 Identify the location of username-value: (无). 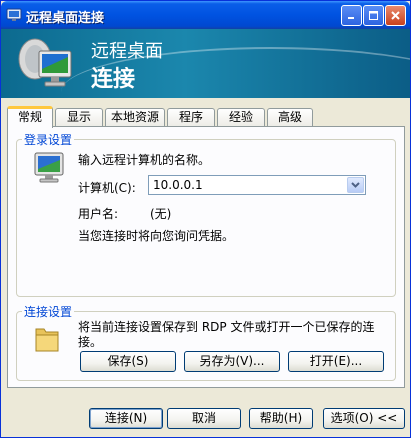
(161, 214).